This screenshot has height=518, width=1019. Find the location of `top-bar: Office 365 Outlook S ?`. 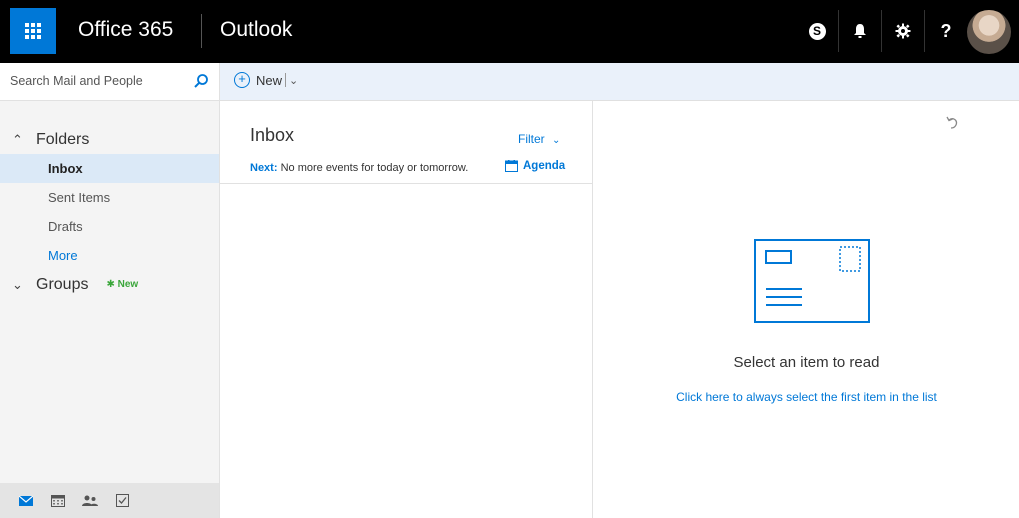

top-bar: Office 365 Outlook S ? is located at coordinates (509, 31).